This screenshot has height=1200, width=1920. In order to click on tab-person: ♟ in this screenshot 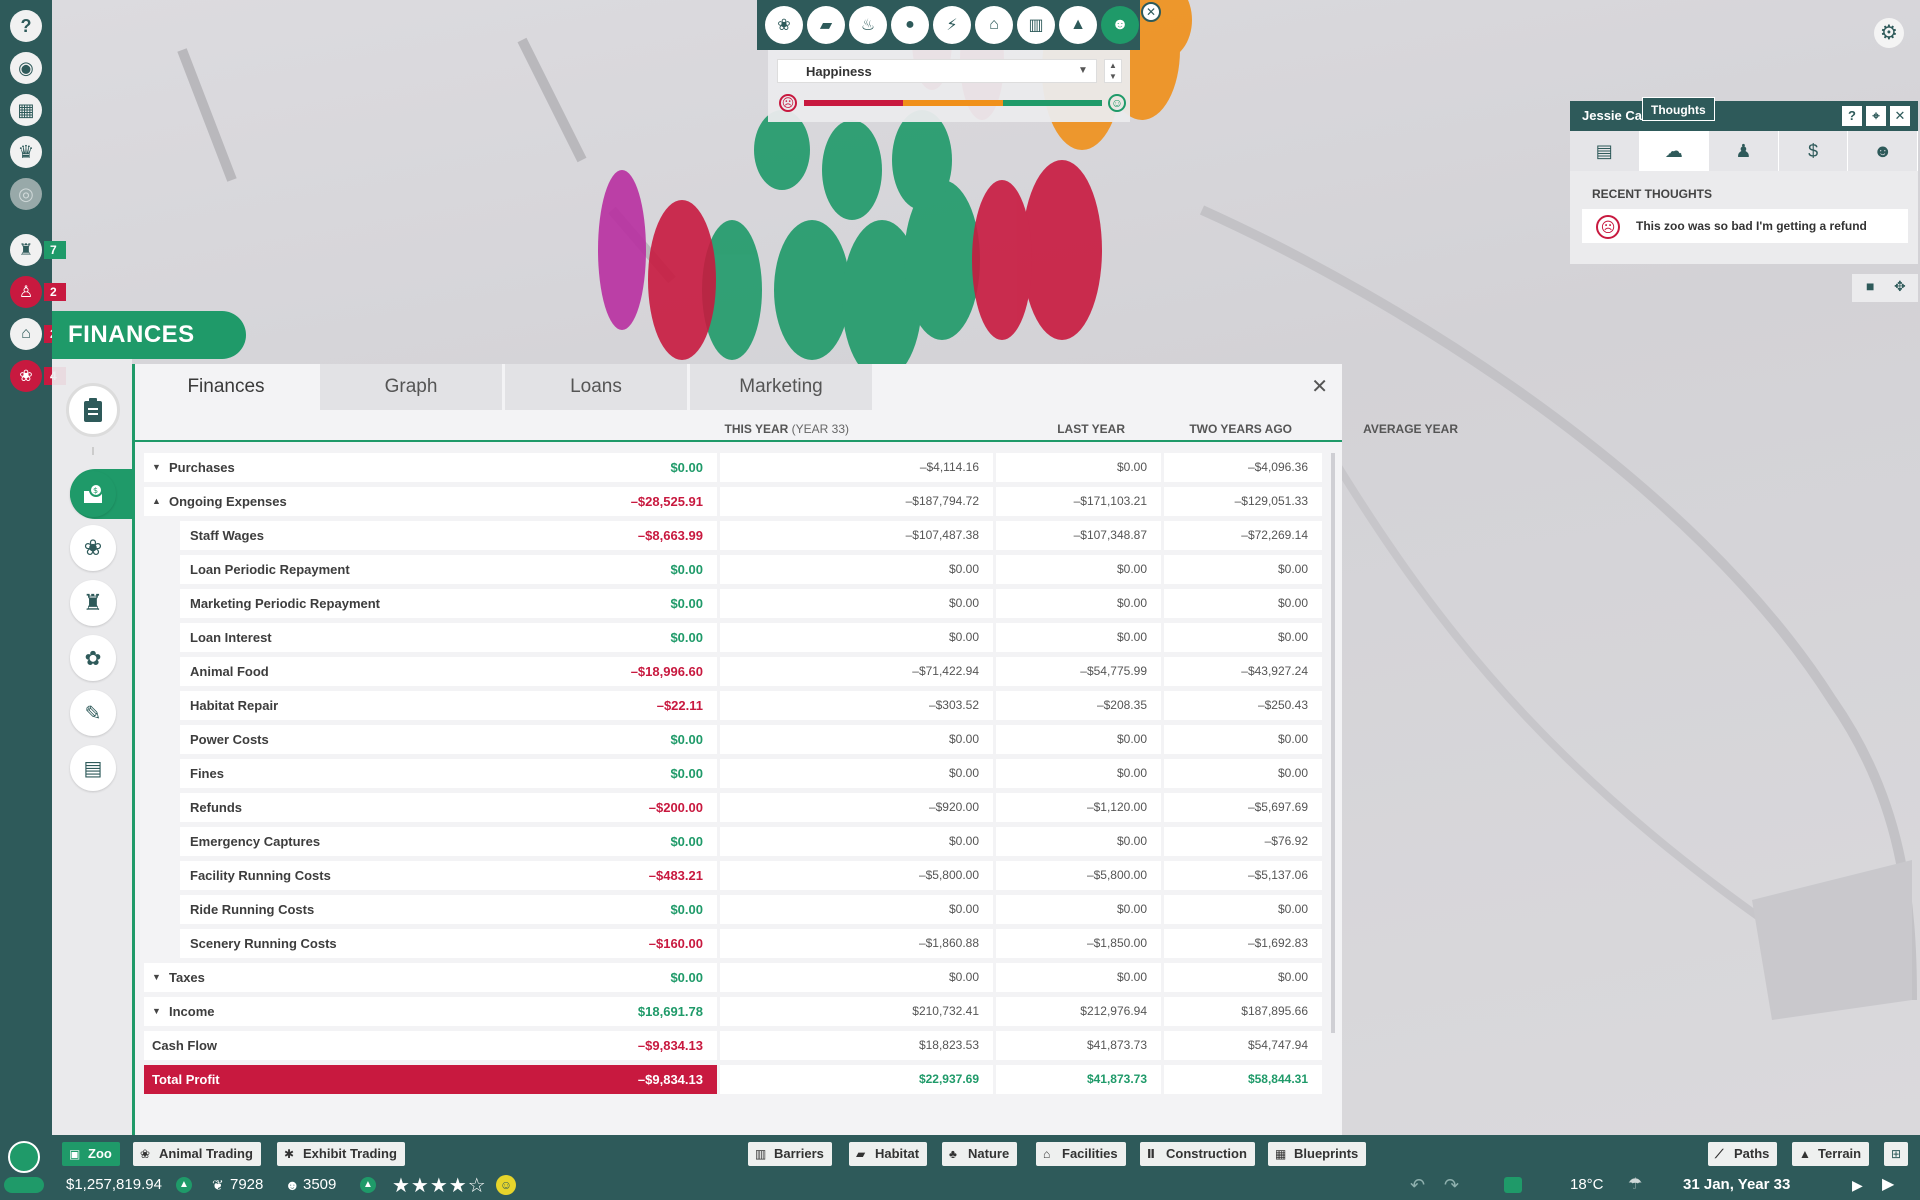, I will do `click(1744, 151)`.